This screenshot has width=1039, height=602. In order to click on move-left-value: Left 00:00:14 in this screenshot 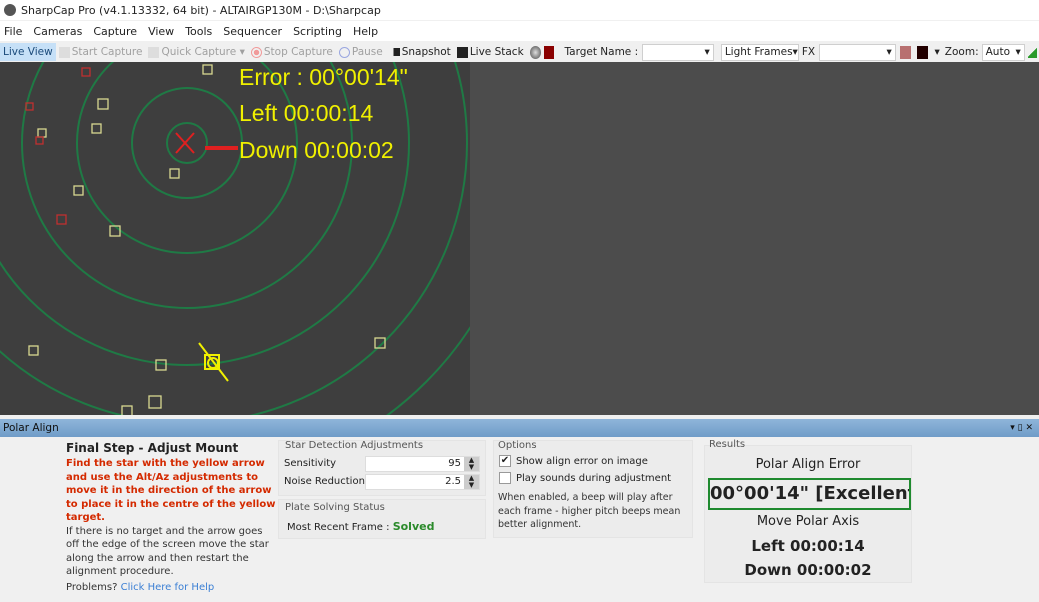, I will do `click(808, 546)`.